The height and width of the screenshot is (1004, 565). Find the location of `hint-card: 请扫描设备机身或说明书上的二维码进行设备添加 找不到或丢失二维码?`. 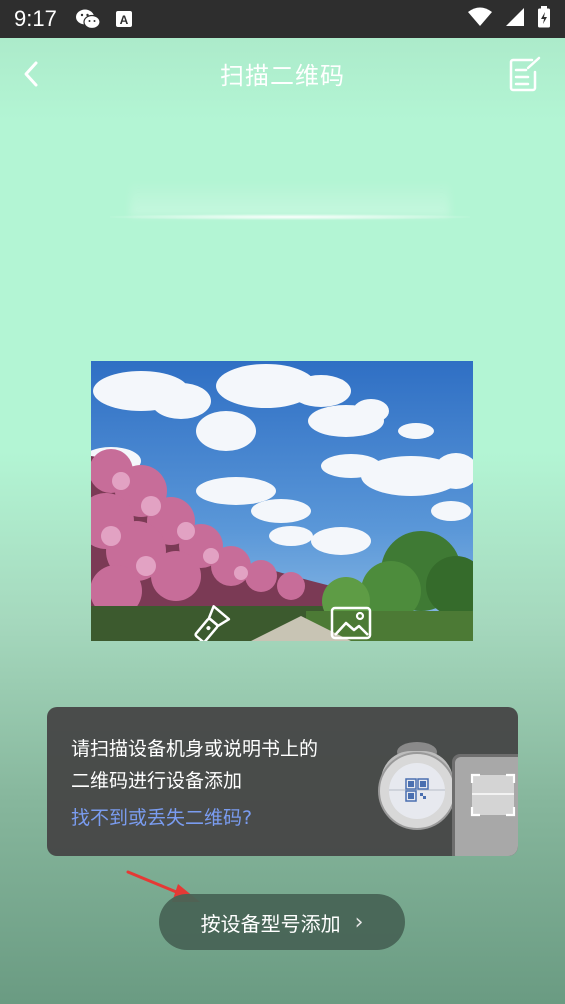

hint-card: 请扫描设备机身或说明书上的二维码进行设备添加 找不到或丢失二维码? is located at coordinates (282, 781).